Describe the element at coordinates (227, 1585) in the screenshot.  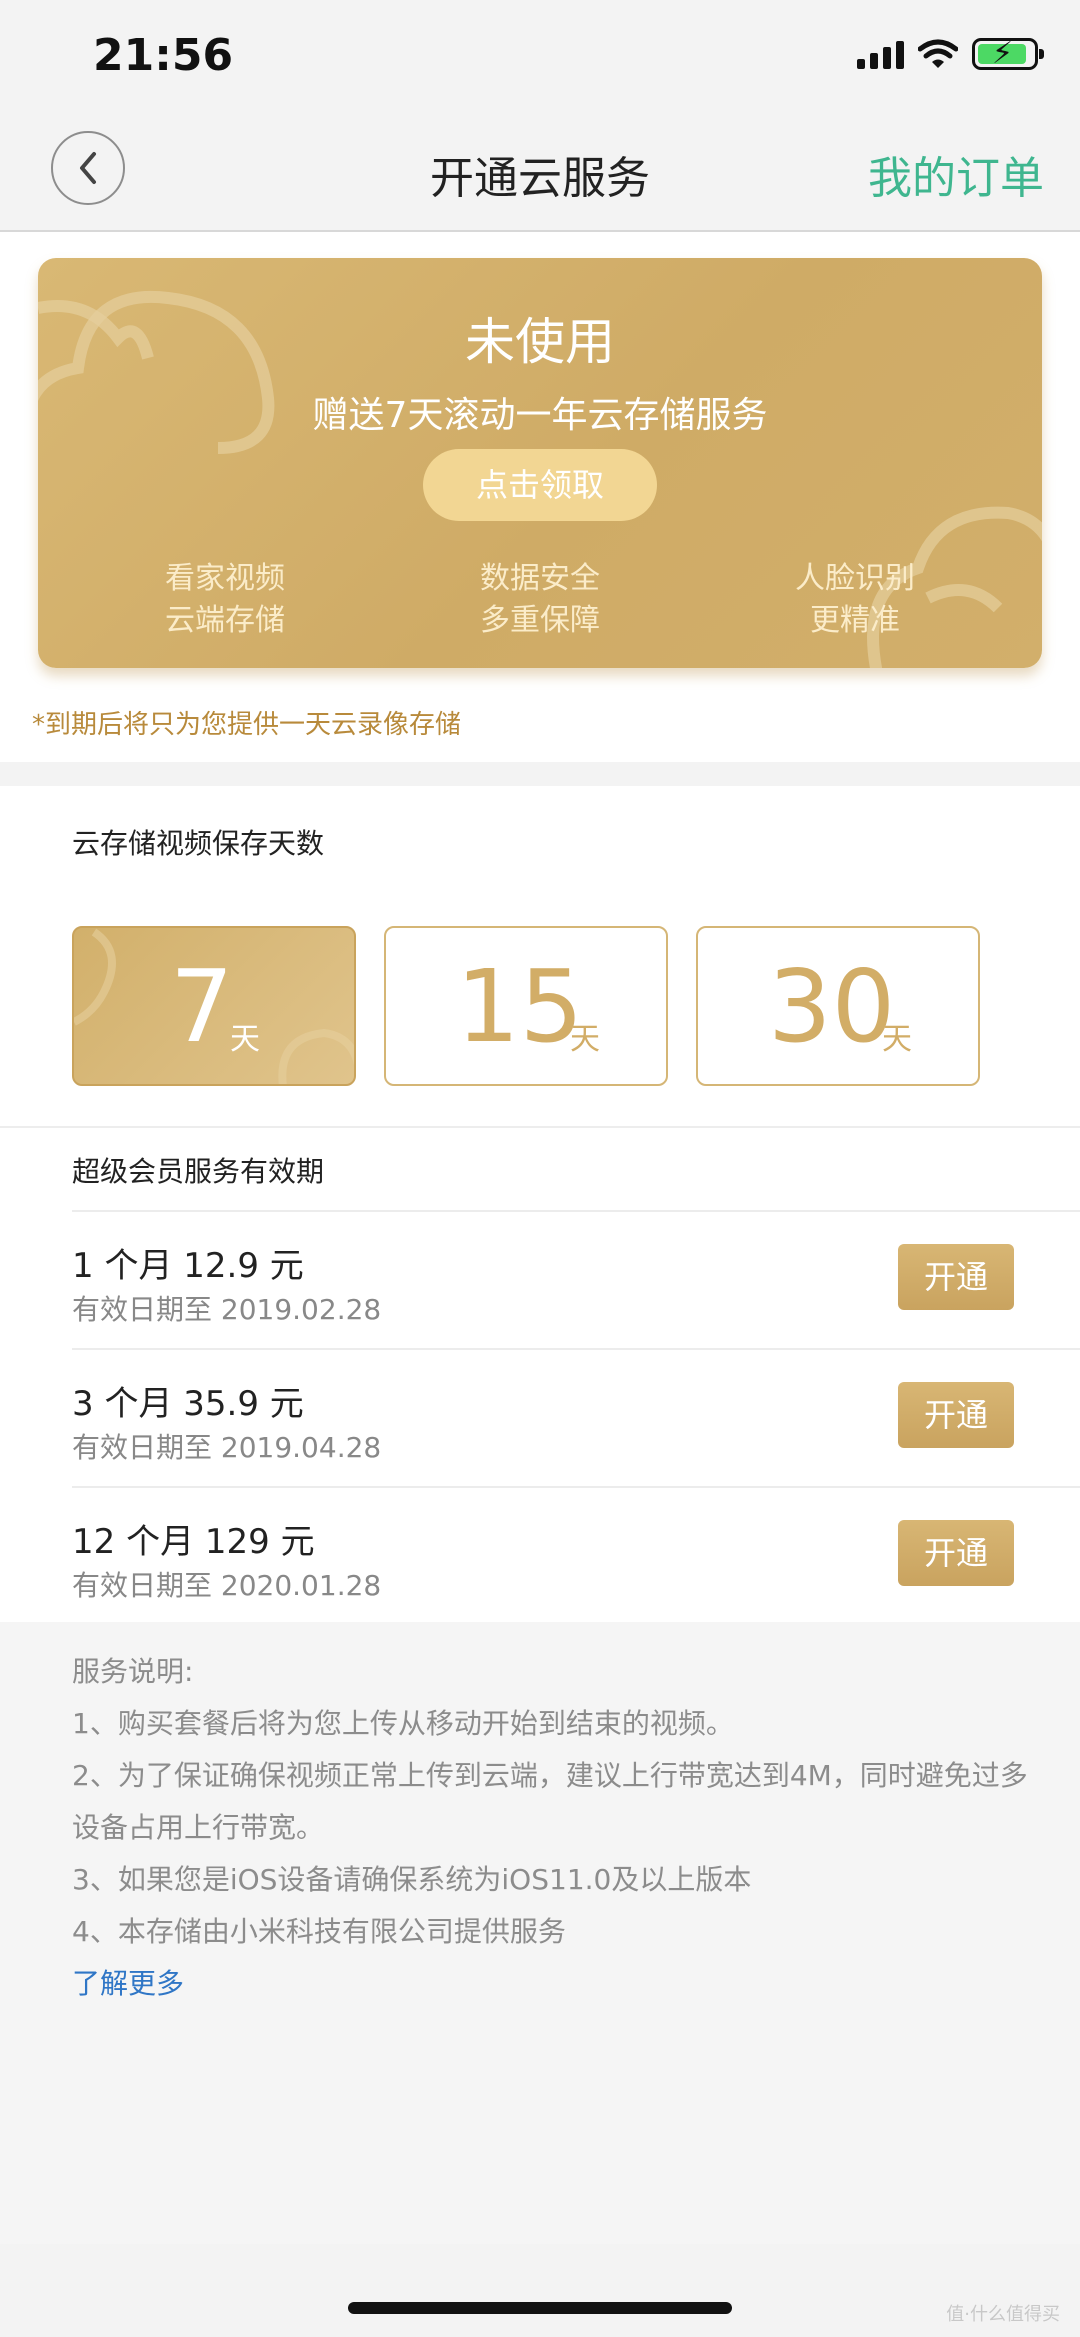
I see `plan-validity: 有效日期至 2020.01.28` at that location.